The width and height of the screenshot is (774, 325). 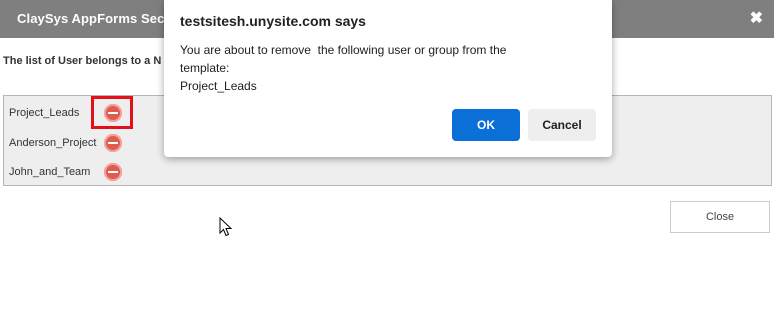 I want to click on user-name: Project_Leads, so click(x=44, y=113).